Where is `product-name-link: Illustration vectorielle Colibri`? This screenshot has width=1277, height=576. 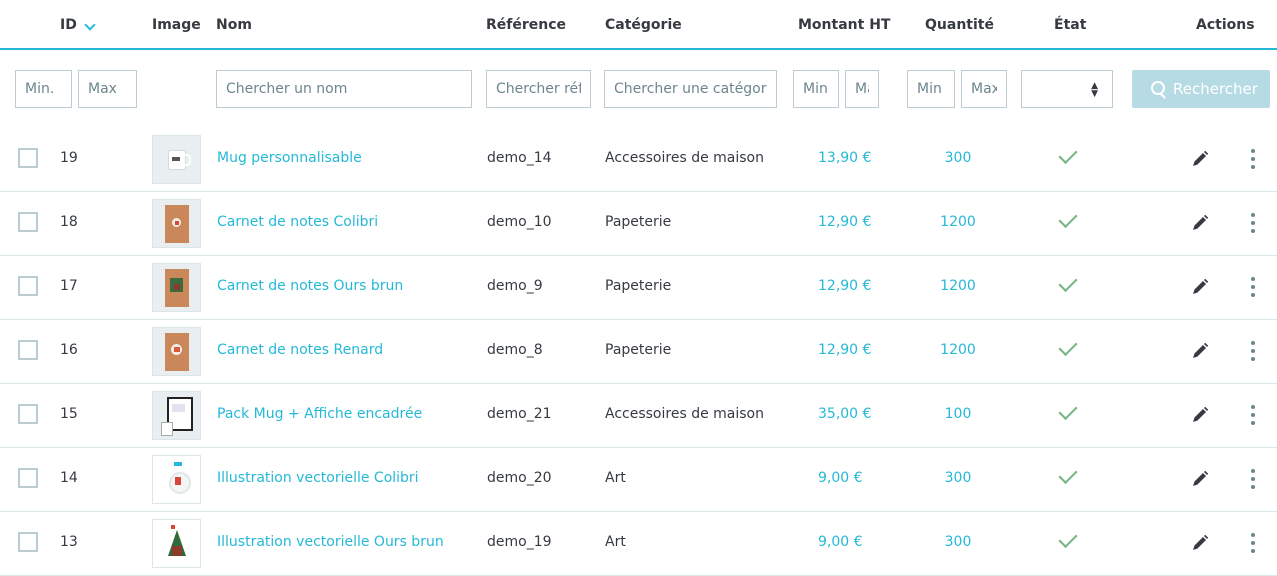
product-name-link: Illustration vectorielle Colibri is located at coordinates (318, 478).